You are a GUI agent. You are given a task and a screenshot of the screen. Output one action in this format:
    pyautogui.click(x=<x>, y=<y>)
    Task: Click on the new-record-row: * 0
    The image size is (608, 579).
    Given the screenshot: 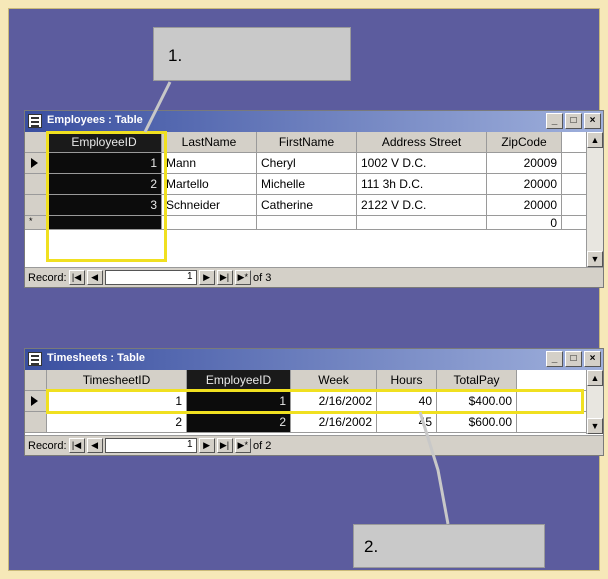 What is the action you would take?
    pyautogui.click(x=305, y=223)
    